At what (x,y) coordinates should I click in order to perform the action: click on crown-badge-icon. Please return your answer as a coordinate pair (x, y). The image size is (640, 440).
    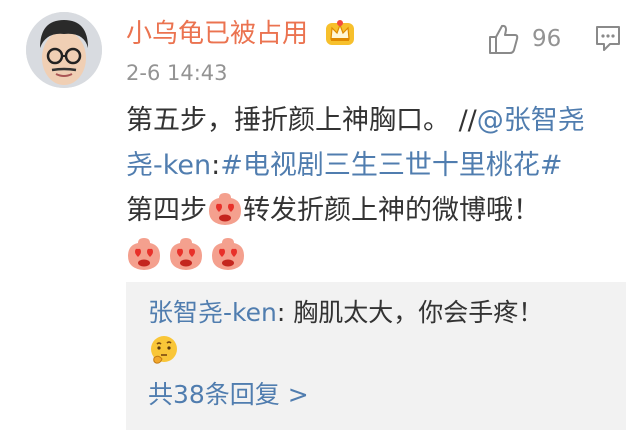
    Looking at the image, I should click on (340, 32).